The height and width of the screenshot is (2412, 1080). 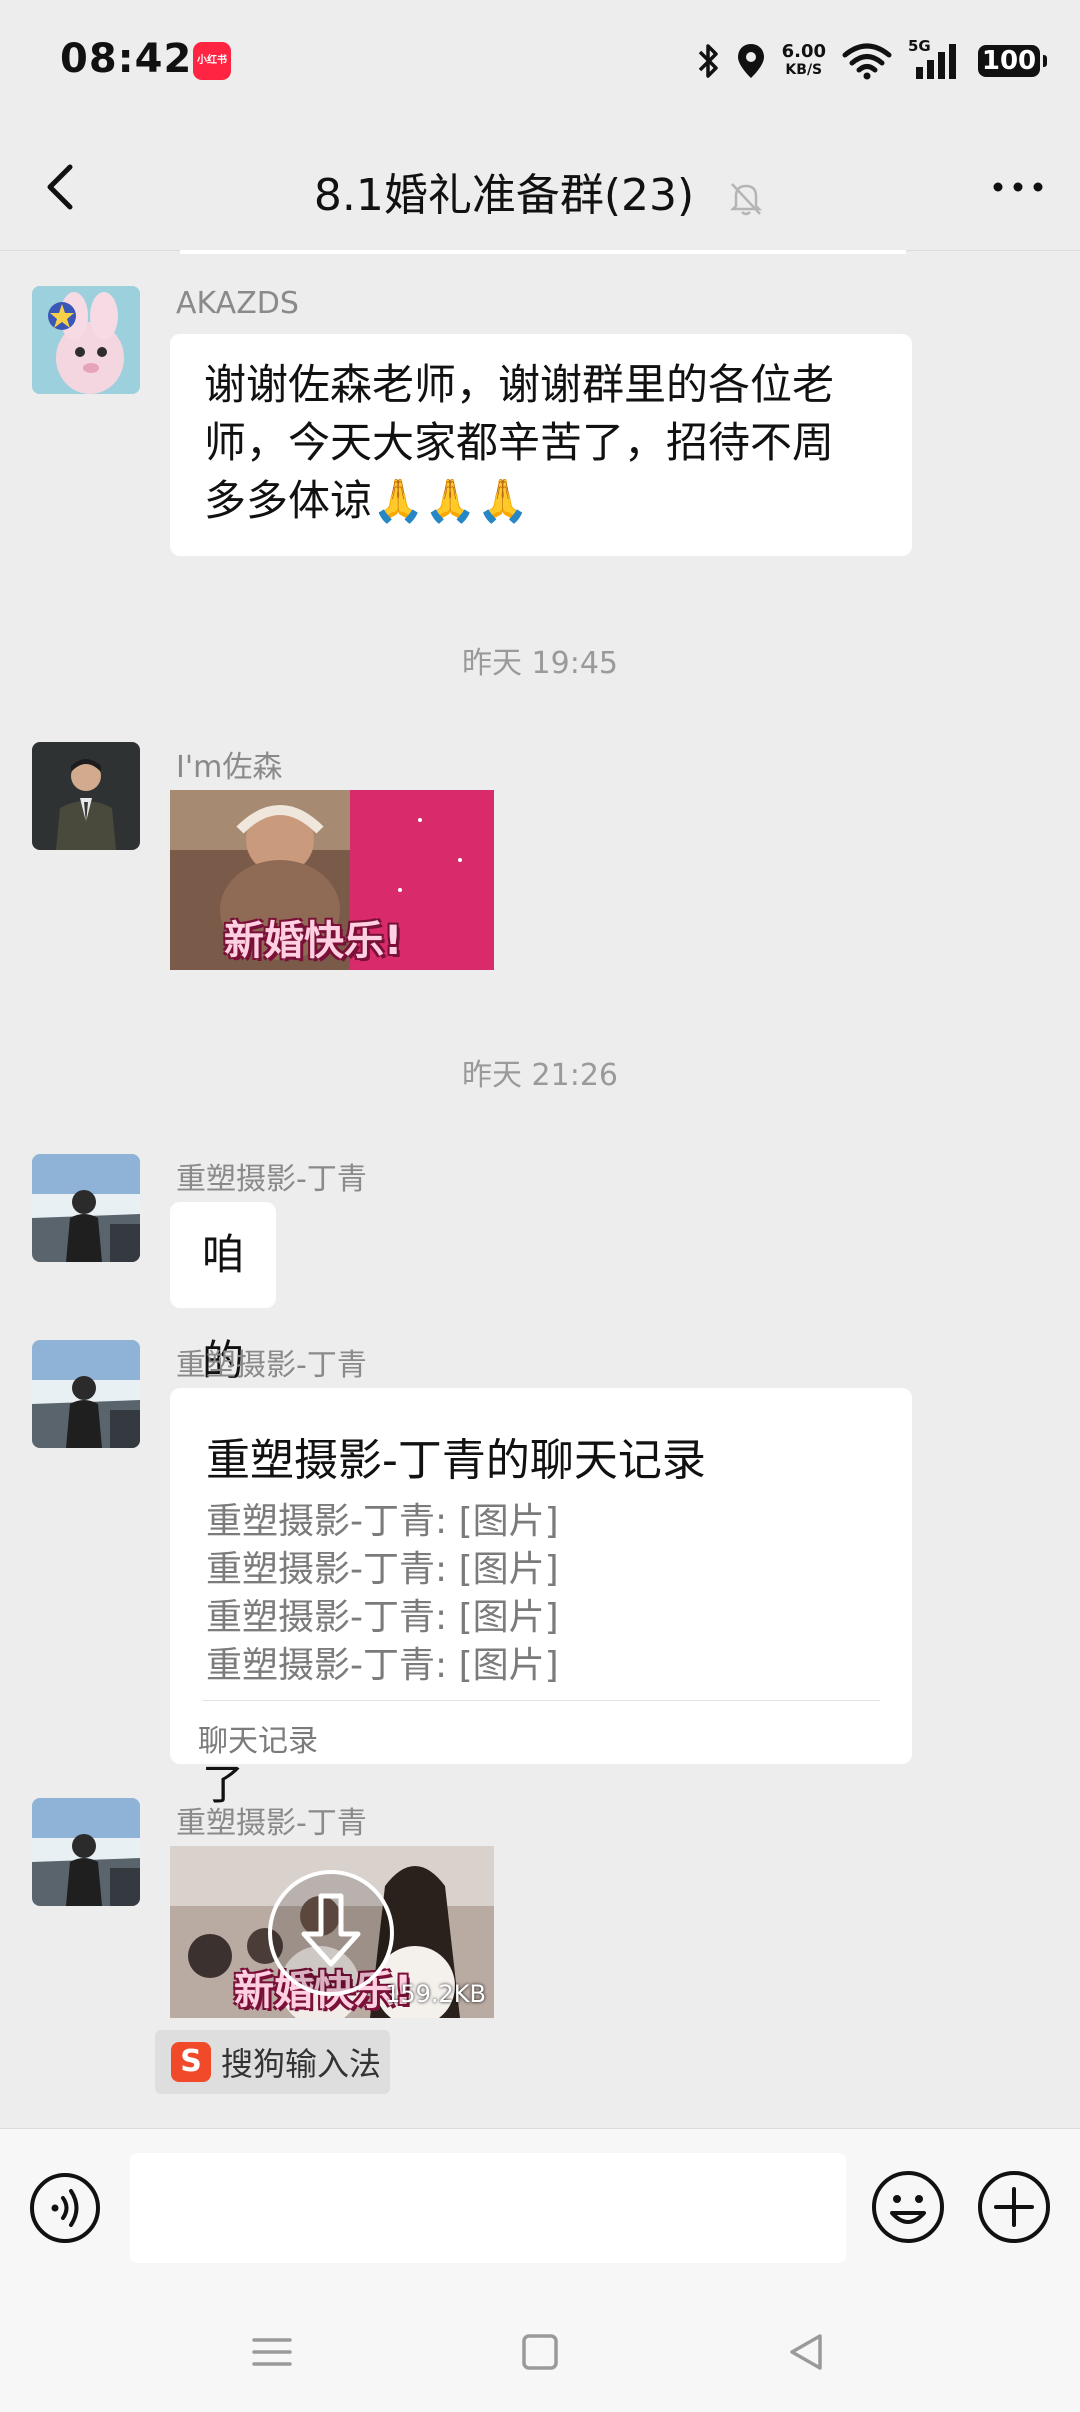 What do you see at coordinates (806, 2352) in the screenshot?
I see `back-triangle-icon` at bounding box center [806, 2352].